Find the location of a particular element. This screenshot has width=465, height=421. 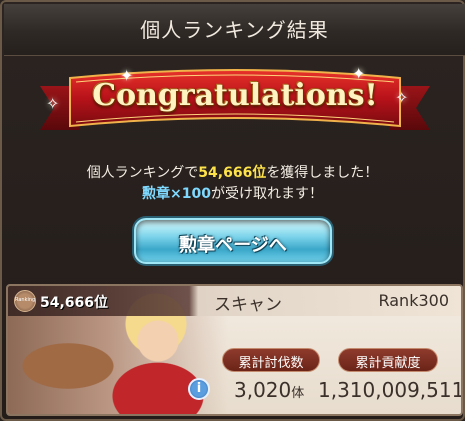

player-name: スキャン is located at coordinates (248, 305).